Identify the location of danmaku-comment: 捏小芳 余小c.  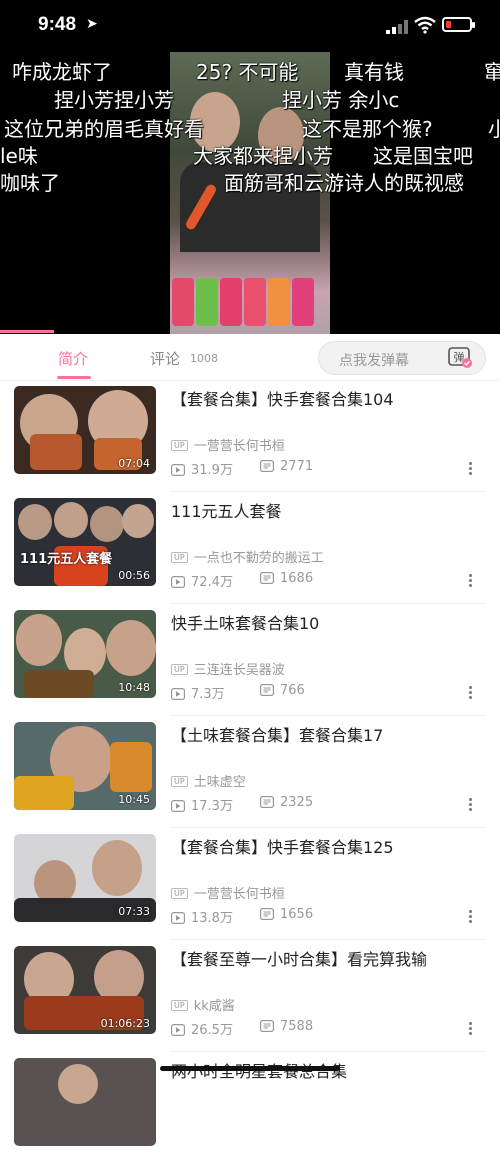
(341, 100).